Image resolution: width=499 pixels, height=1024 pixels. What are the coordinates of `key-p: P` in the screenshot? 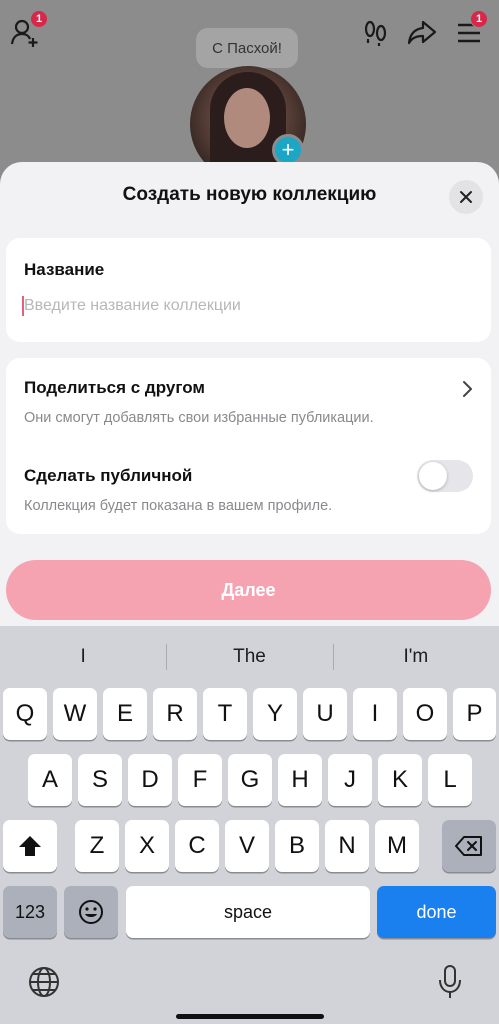 It's located at (474, 714).